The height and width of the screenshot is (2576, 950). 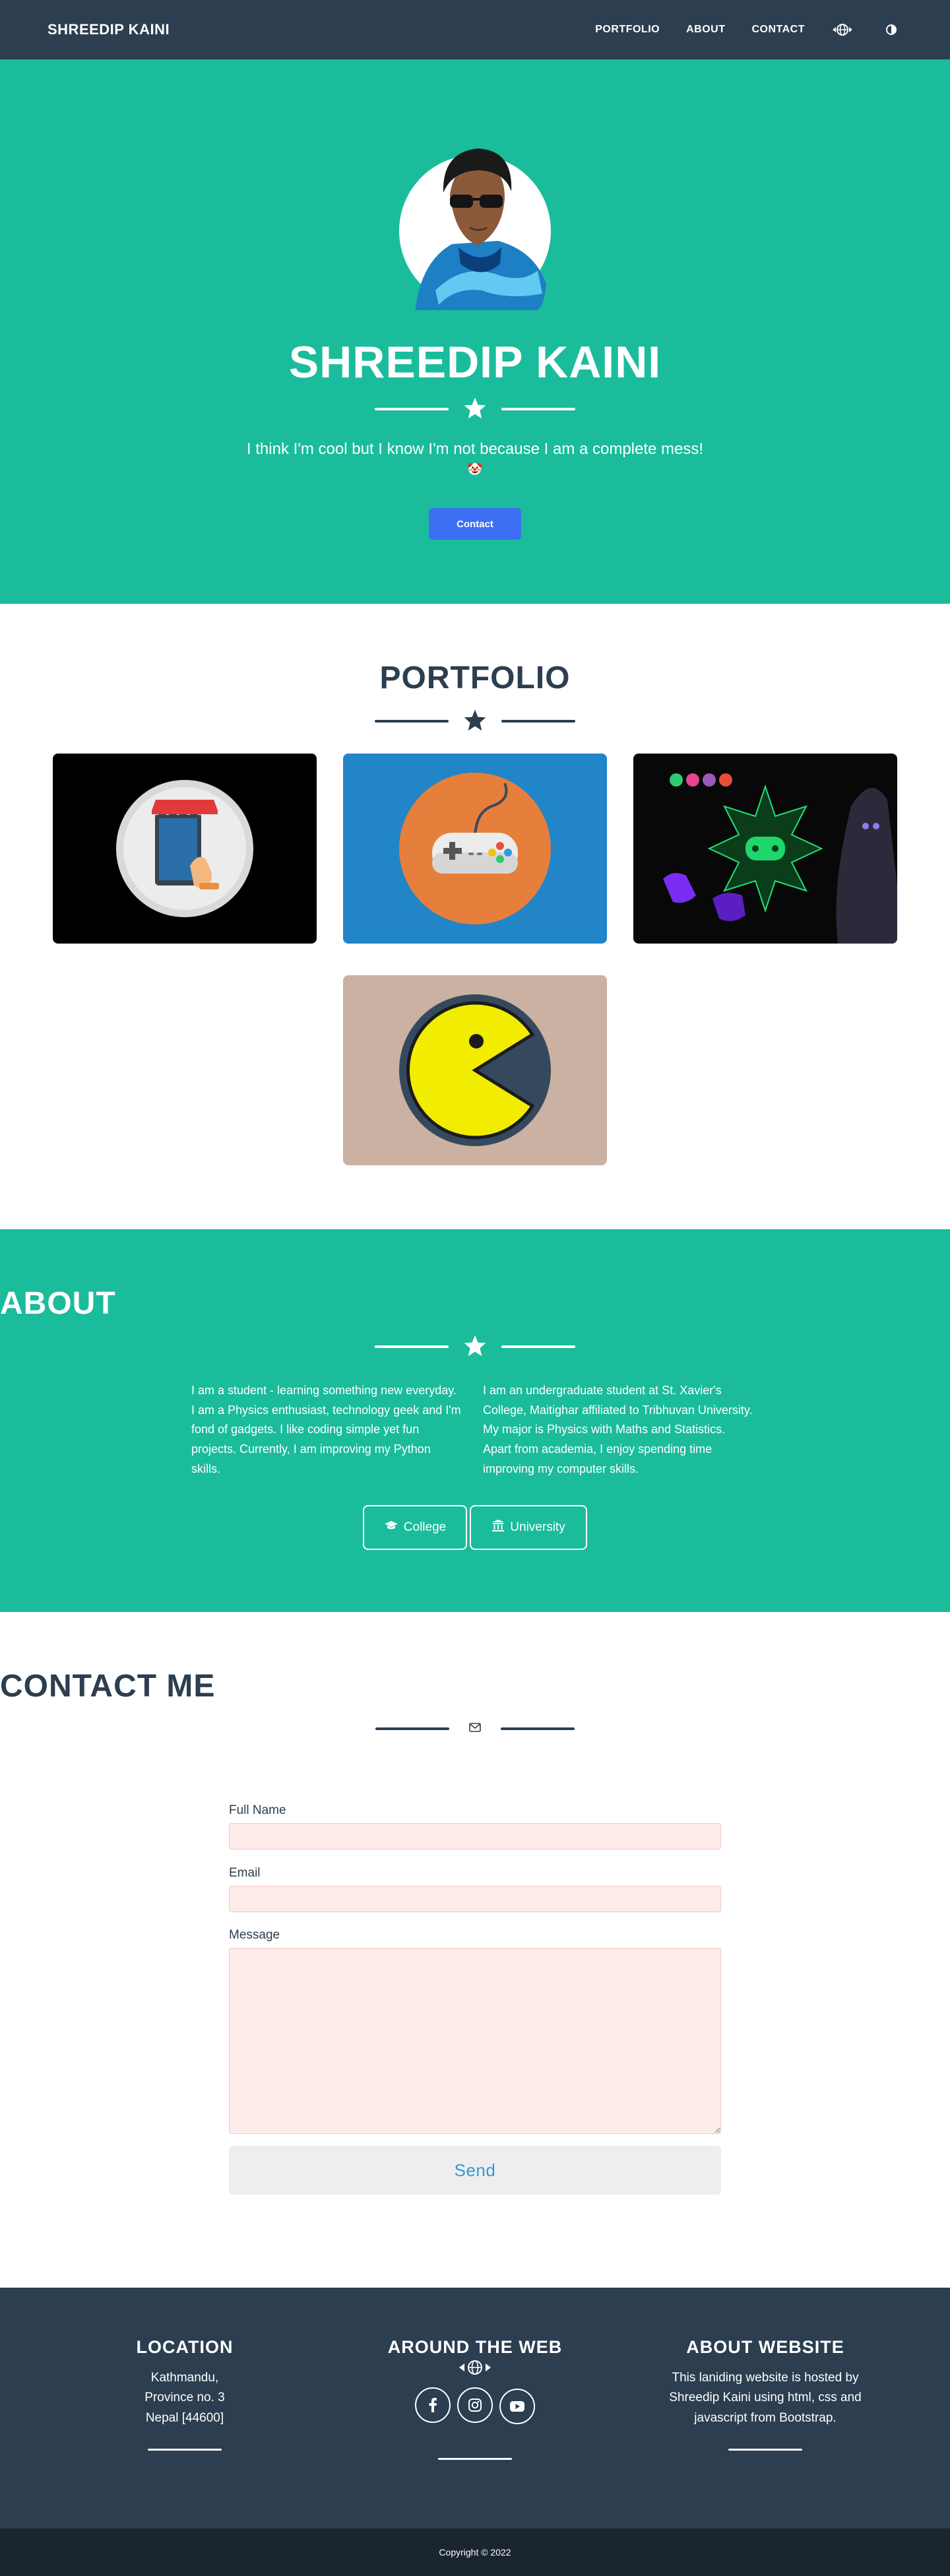 What do you see at coordinates (432, 2405) in the screenshot?
I see `facebook-icon` at bounding box center [432, 2405].